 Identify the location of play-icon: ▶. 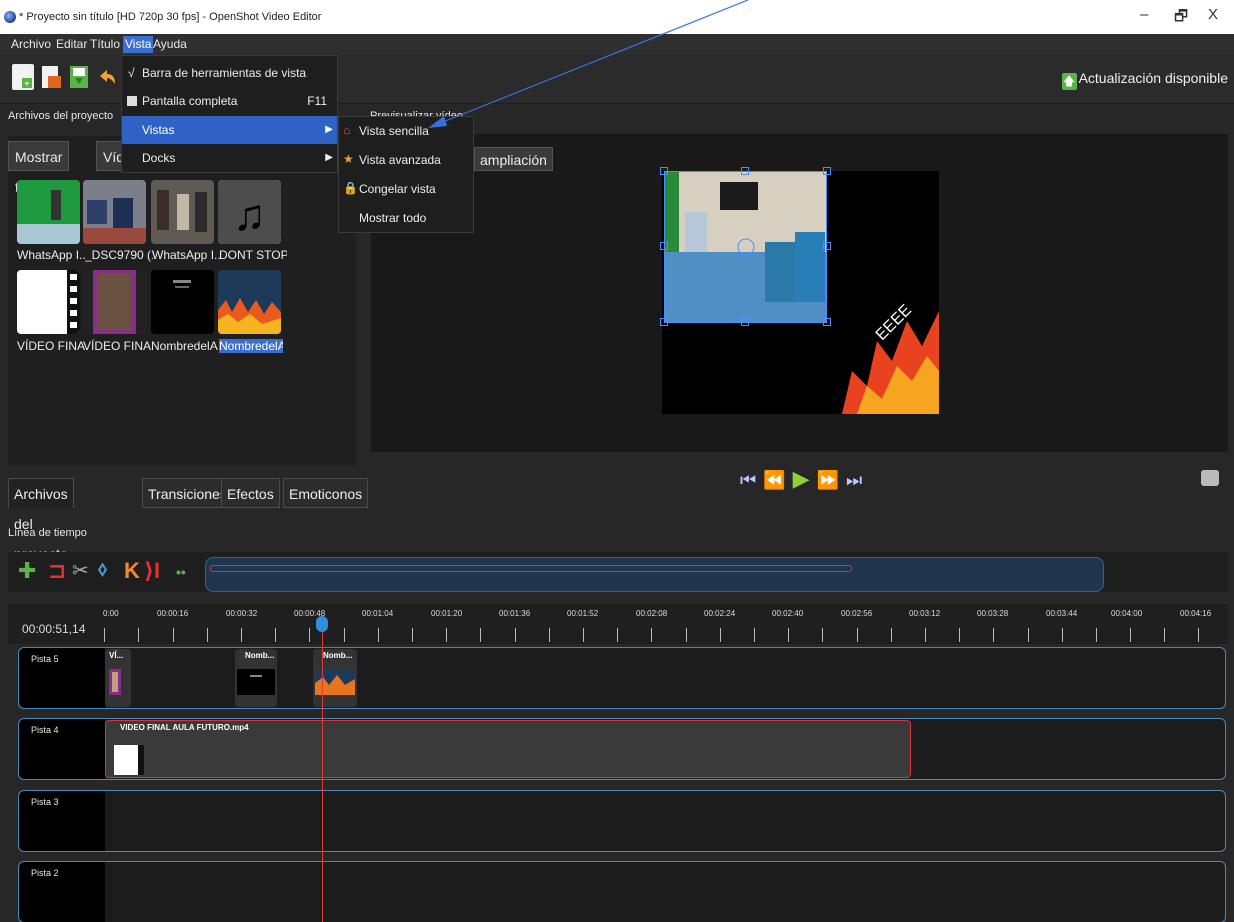
(802, 478).